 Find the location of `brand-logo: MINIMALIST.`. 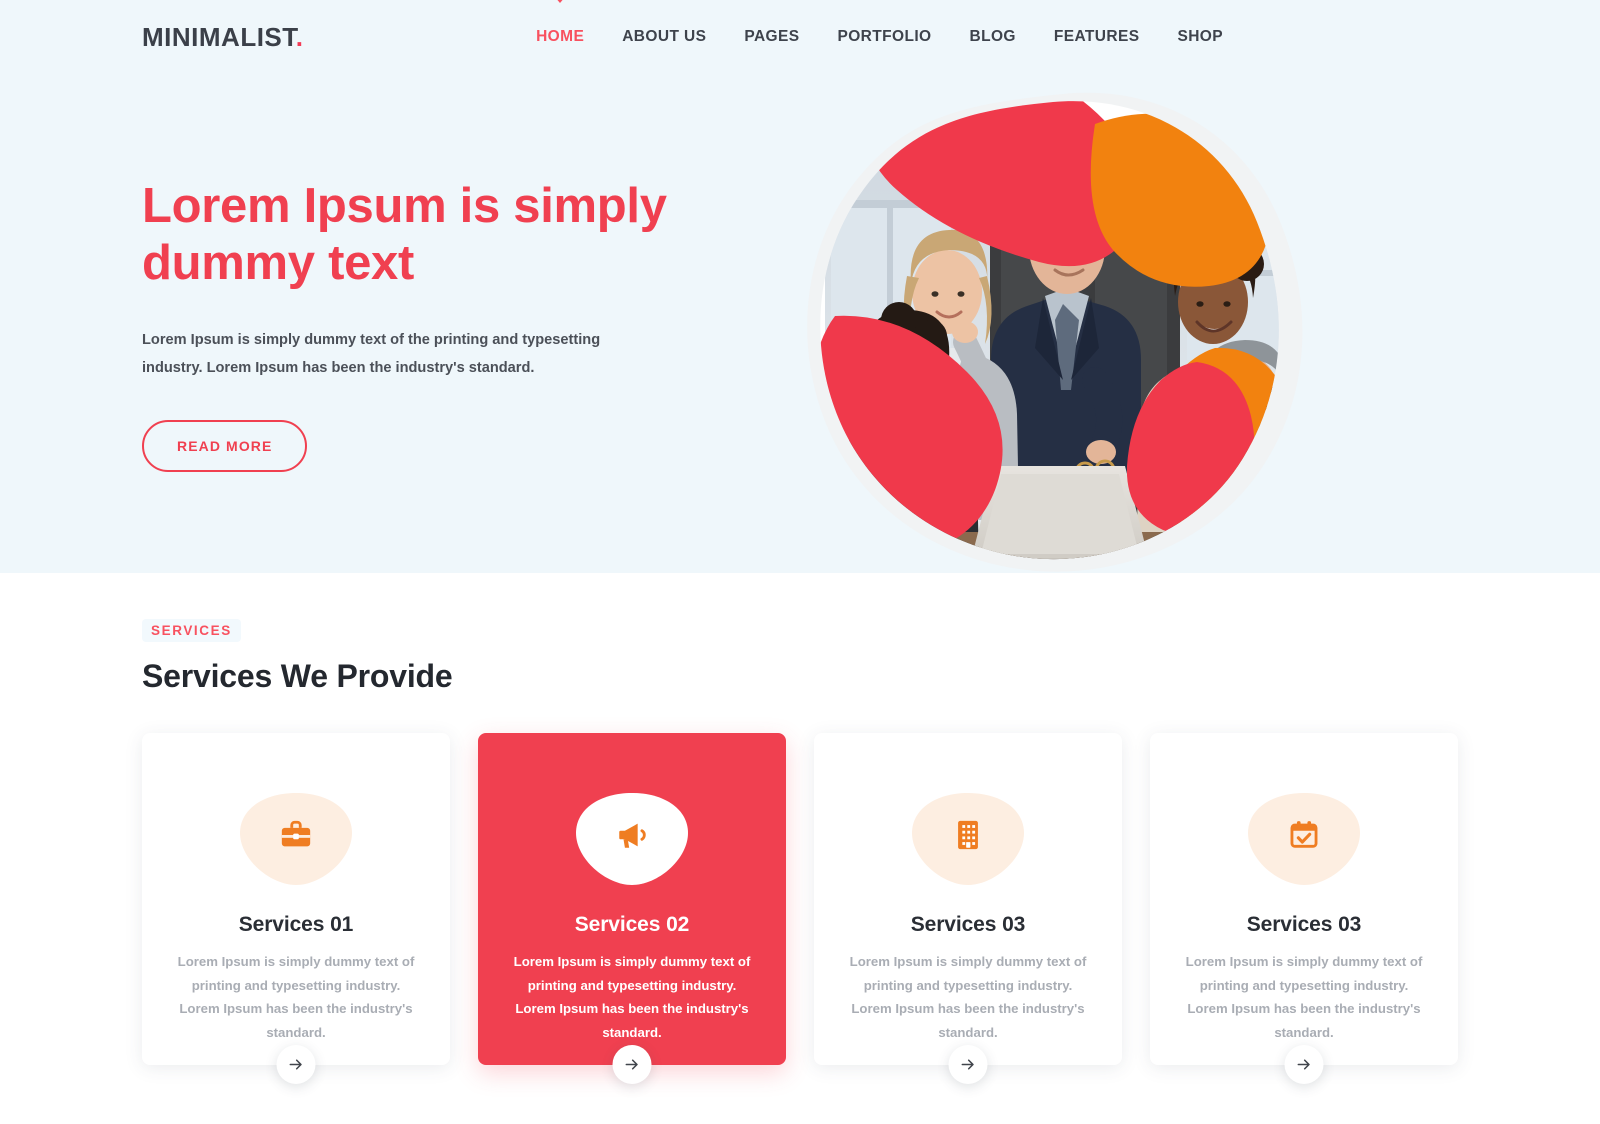

brand-logo: MINIMALIST. is located at coordinates (223, 37).